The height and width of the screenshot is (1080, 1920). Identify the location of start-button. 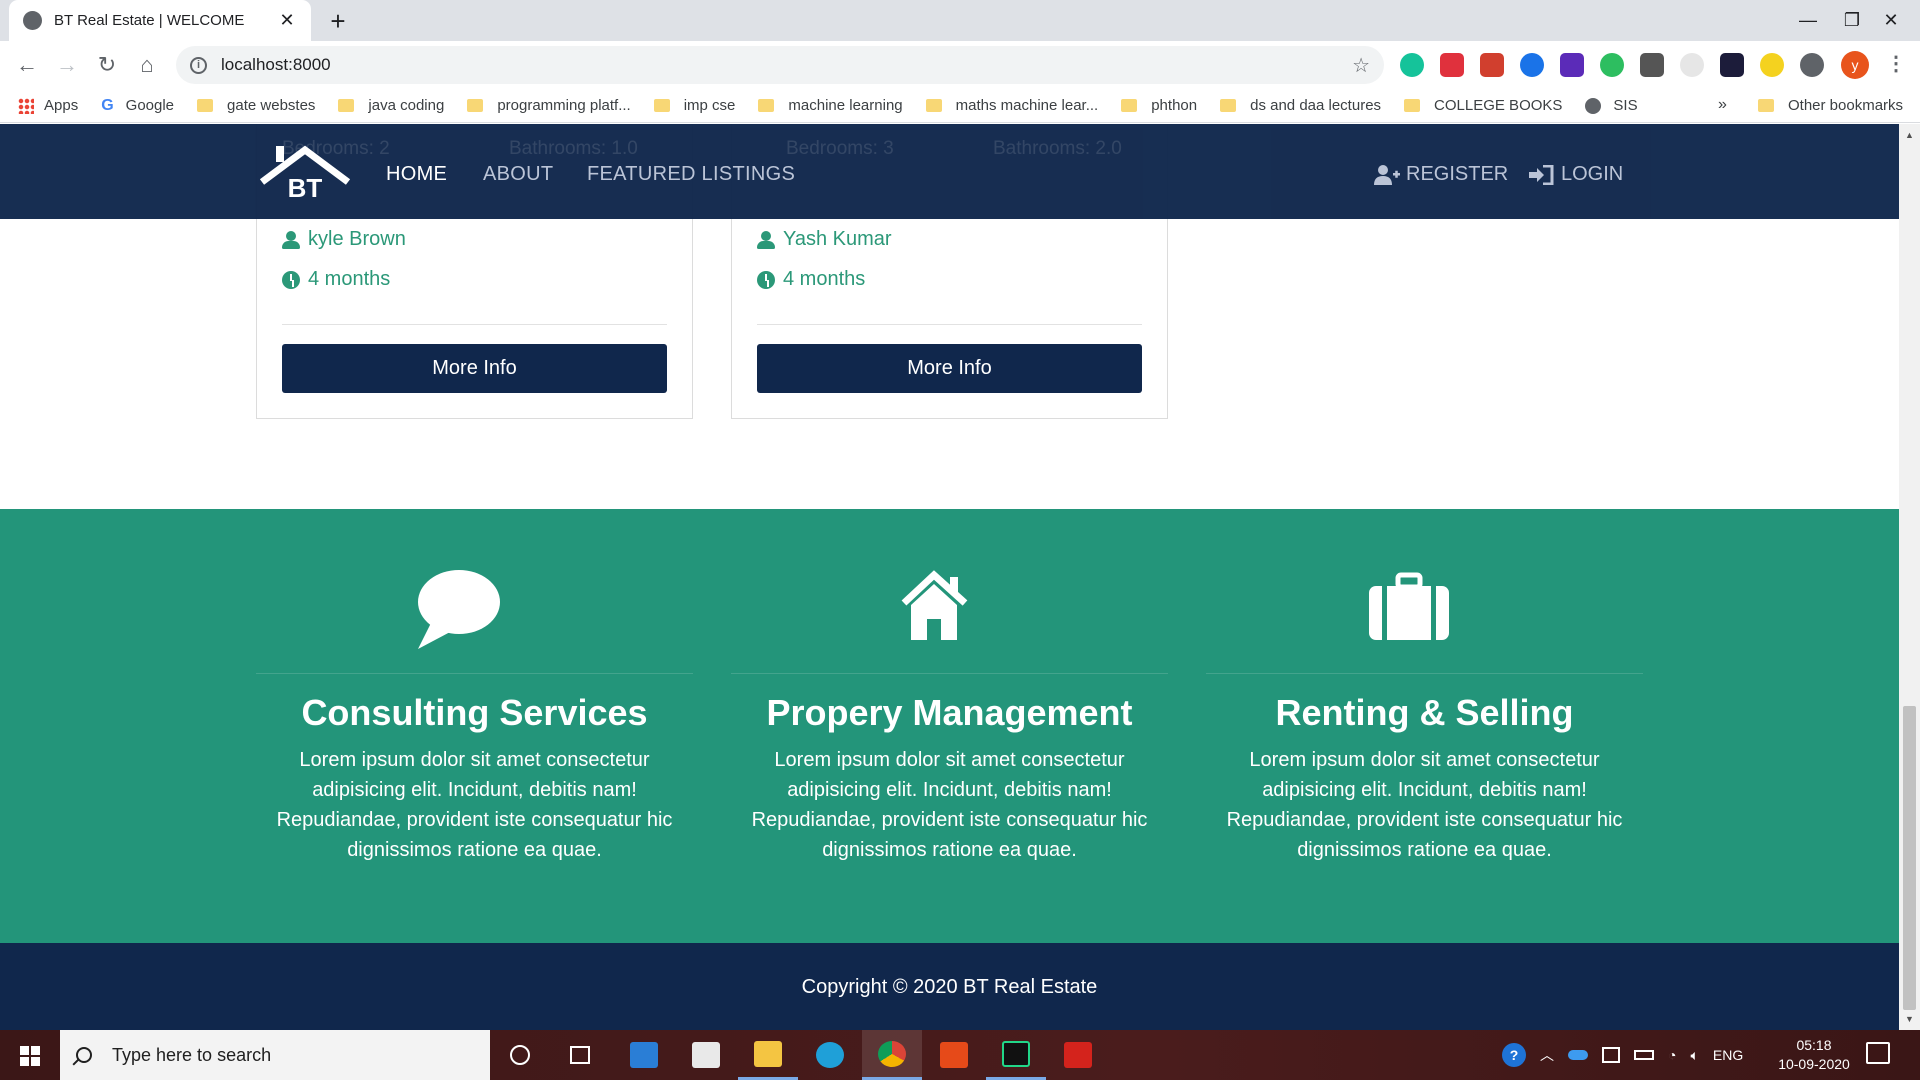
(30, 1055).